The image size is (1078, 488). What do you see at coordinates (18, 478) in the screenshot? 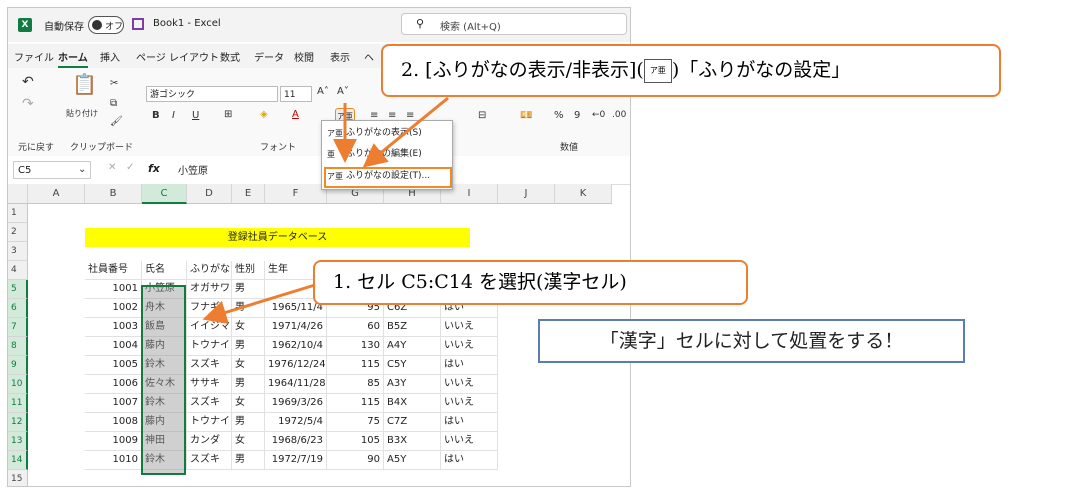
I see `row-header: 15` at bounding box center [18, 478].